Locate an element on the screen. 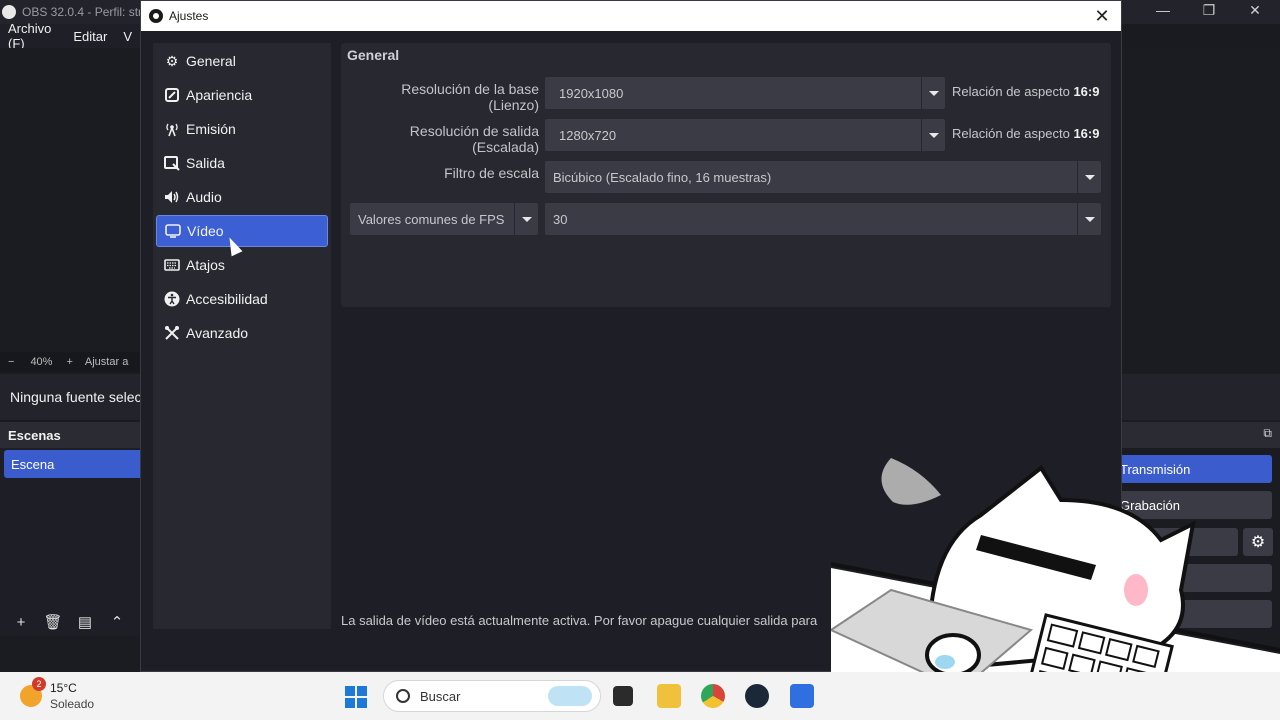 The width and height of the screenshot is (1280, 720). nav-item-video: Vídeo is located at coordinates (242, 231).